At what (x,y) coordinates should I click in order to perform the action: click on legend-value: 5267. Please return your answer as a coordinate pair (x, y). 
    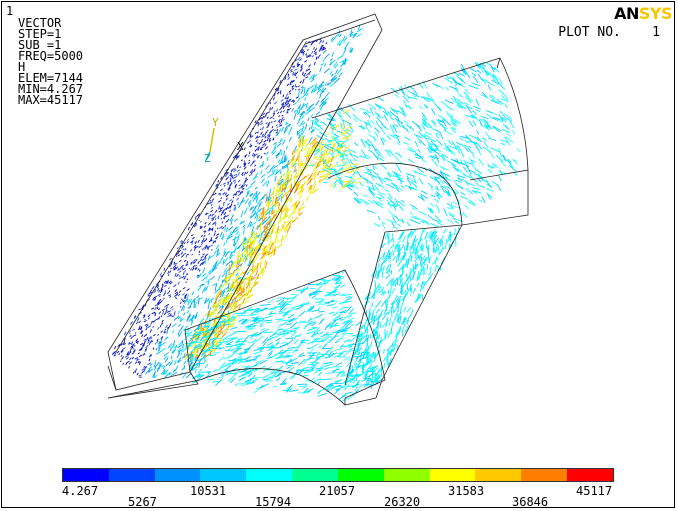
    Looking at the image, I should click on (142, 502).